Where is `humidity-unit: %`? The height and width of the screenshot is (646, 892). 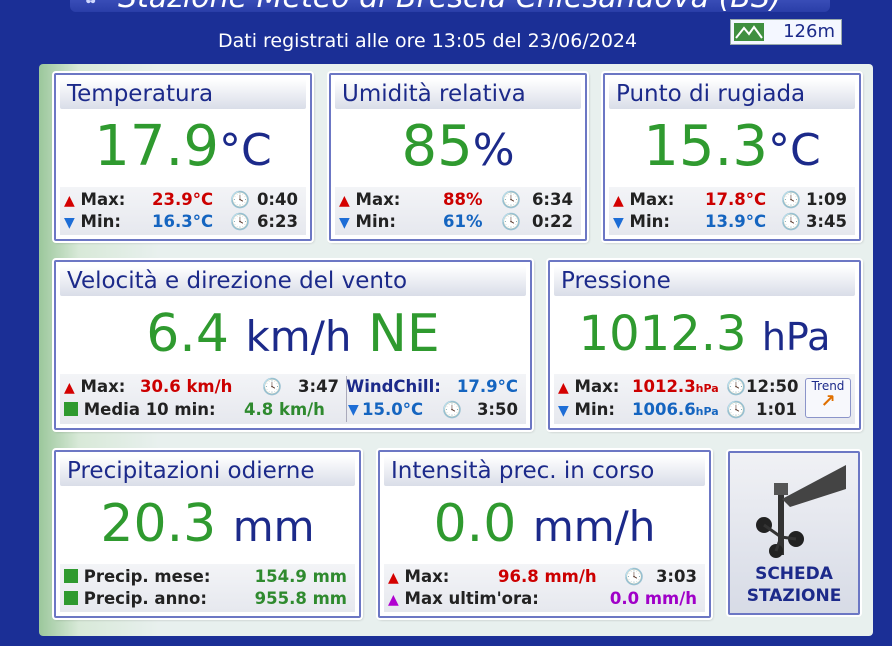 humidity-unit: % is located at coordinates (493, 150).